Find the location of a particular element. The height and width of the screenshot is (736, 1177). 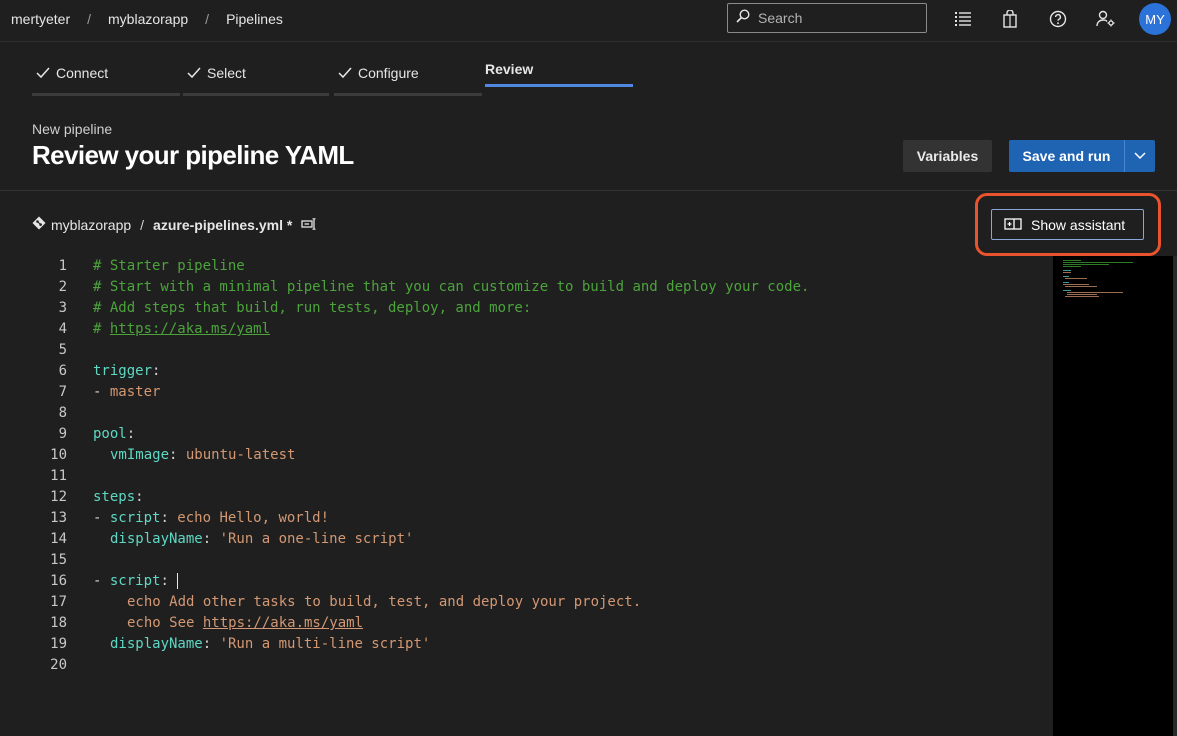

yaml-value: echo See is located at coordinates (165, 623).